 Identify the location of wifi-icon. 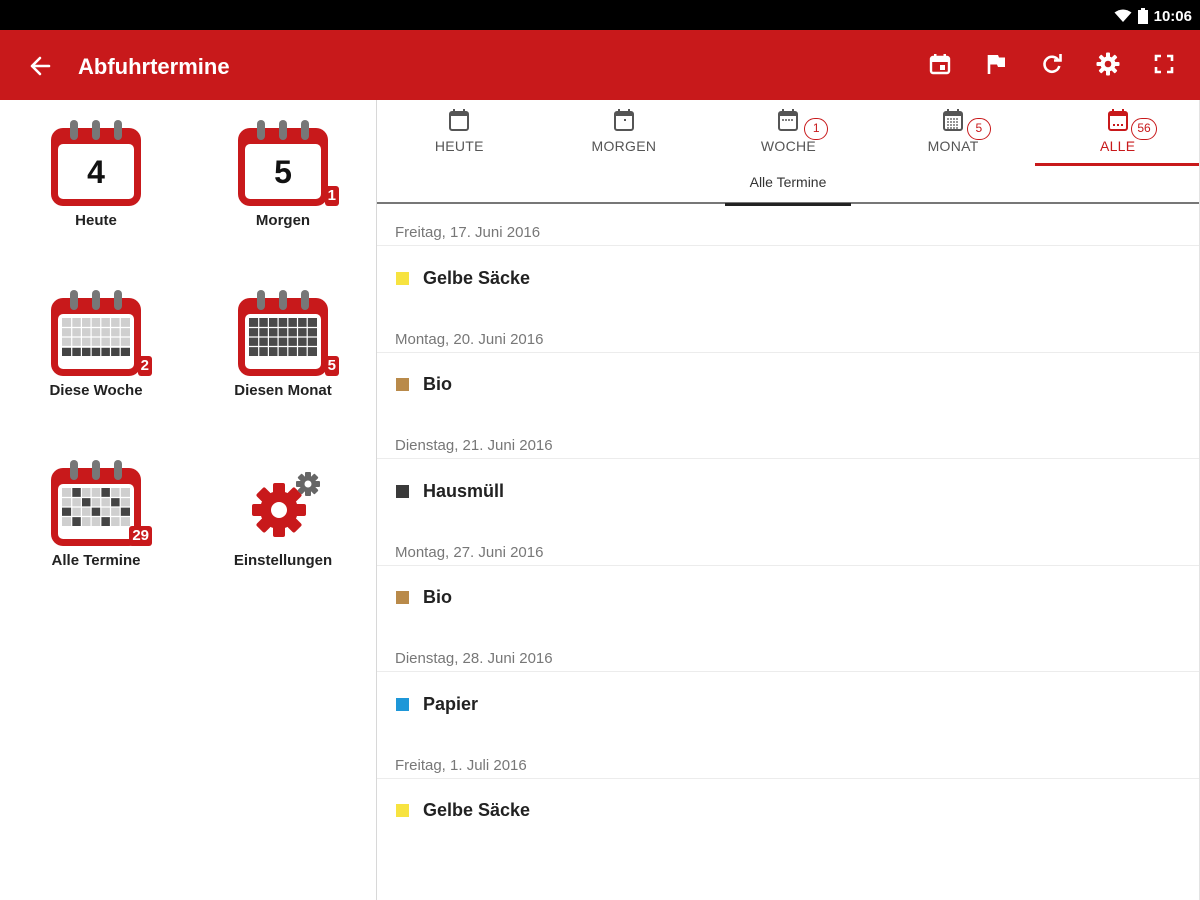
(1123, 15).